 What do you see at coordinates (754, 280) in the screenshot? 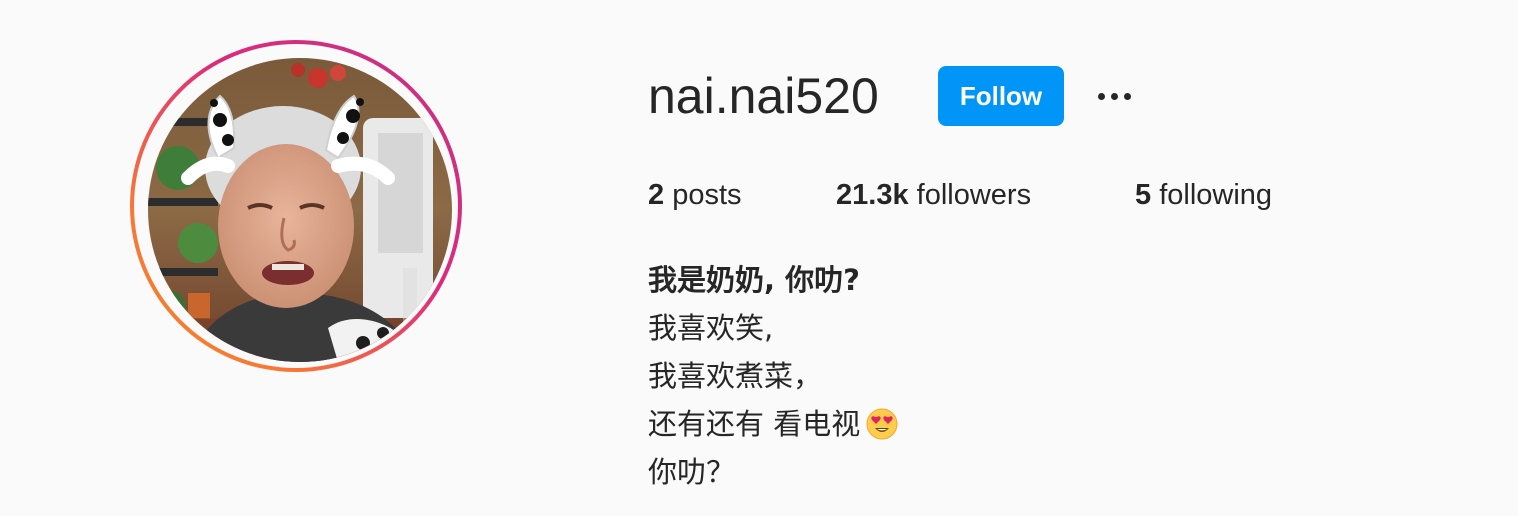
I see `bio-name: 我是奶奶, 你叻?` at bounding box center [754, 280].